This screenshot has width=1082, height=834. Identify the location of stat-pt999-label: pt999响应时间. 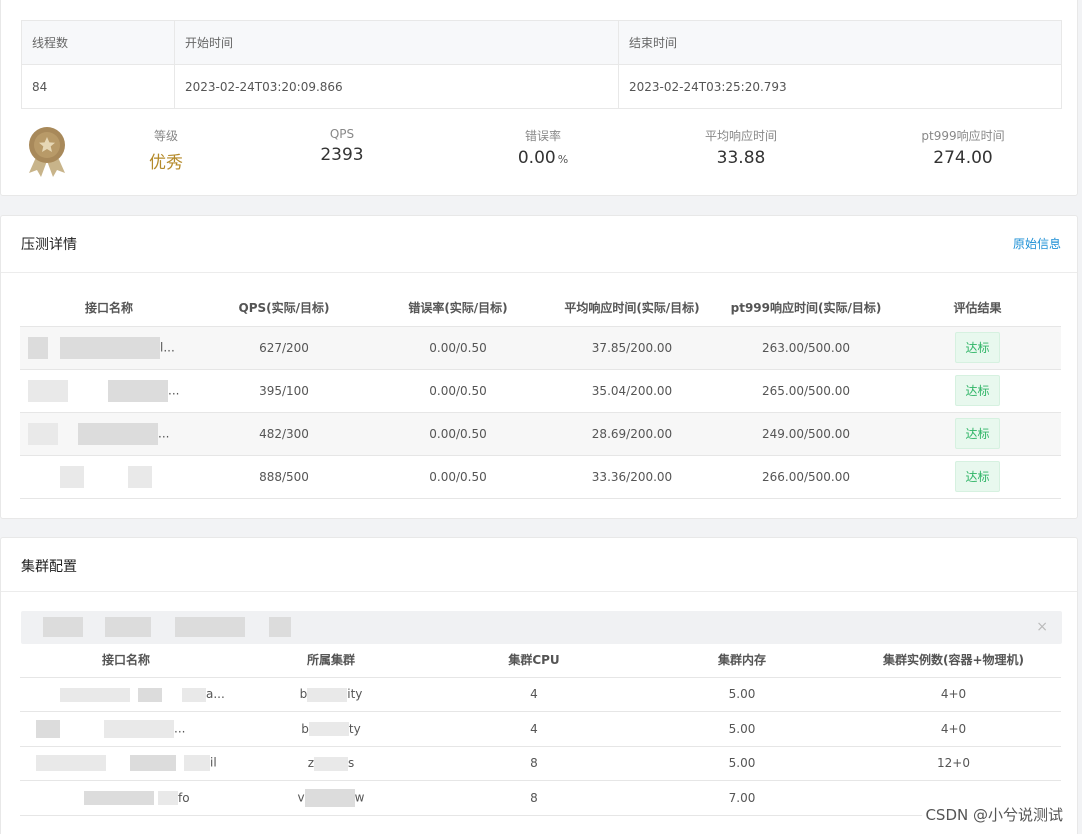
(963, 136).